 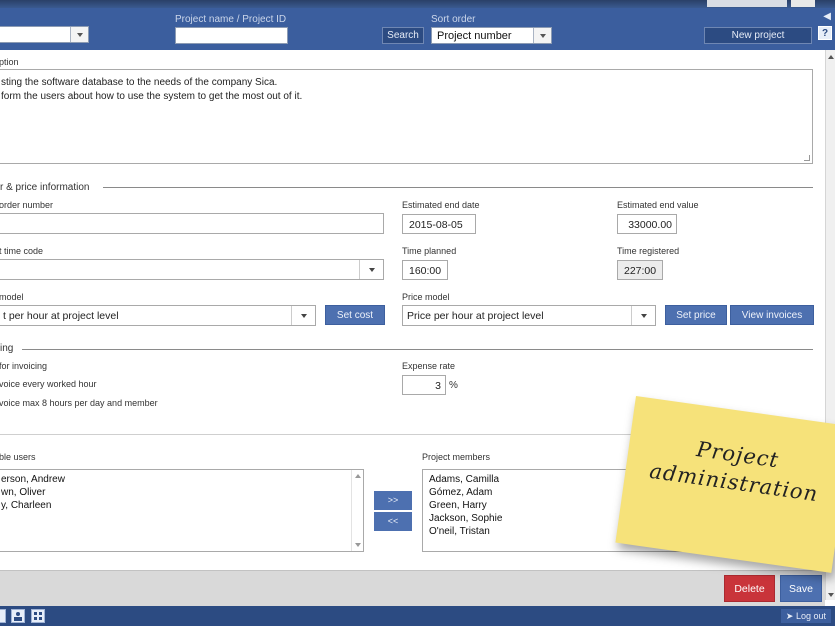 I want to click on list-item: y, Charleen, so click(x=26, y=505).